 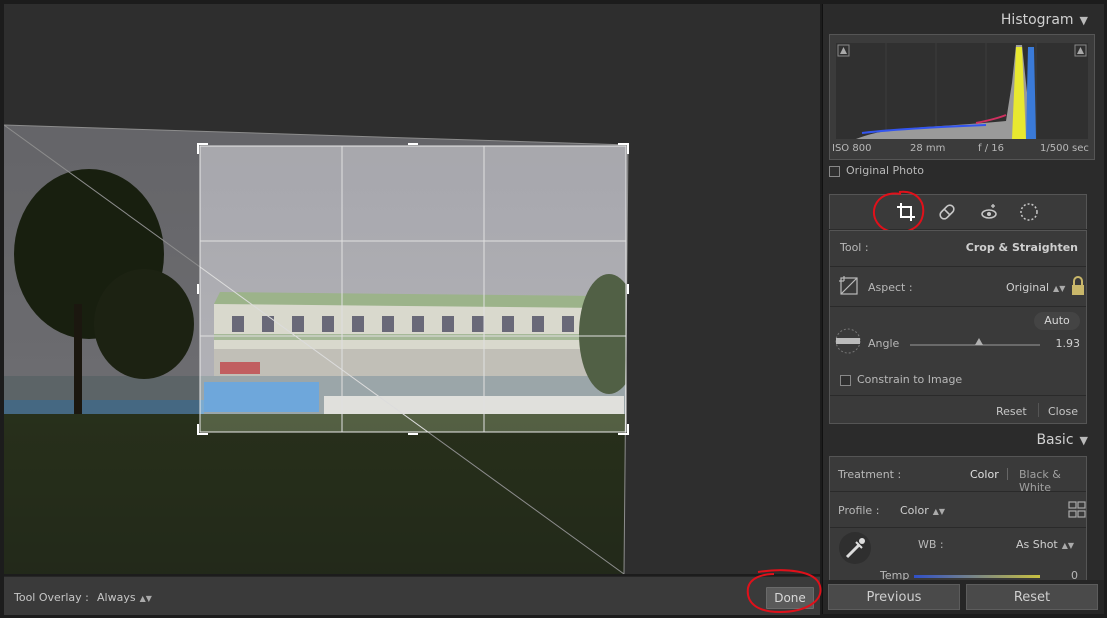 I want to click on auto-button: Auto, so click(x=1057, y=321).